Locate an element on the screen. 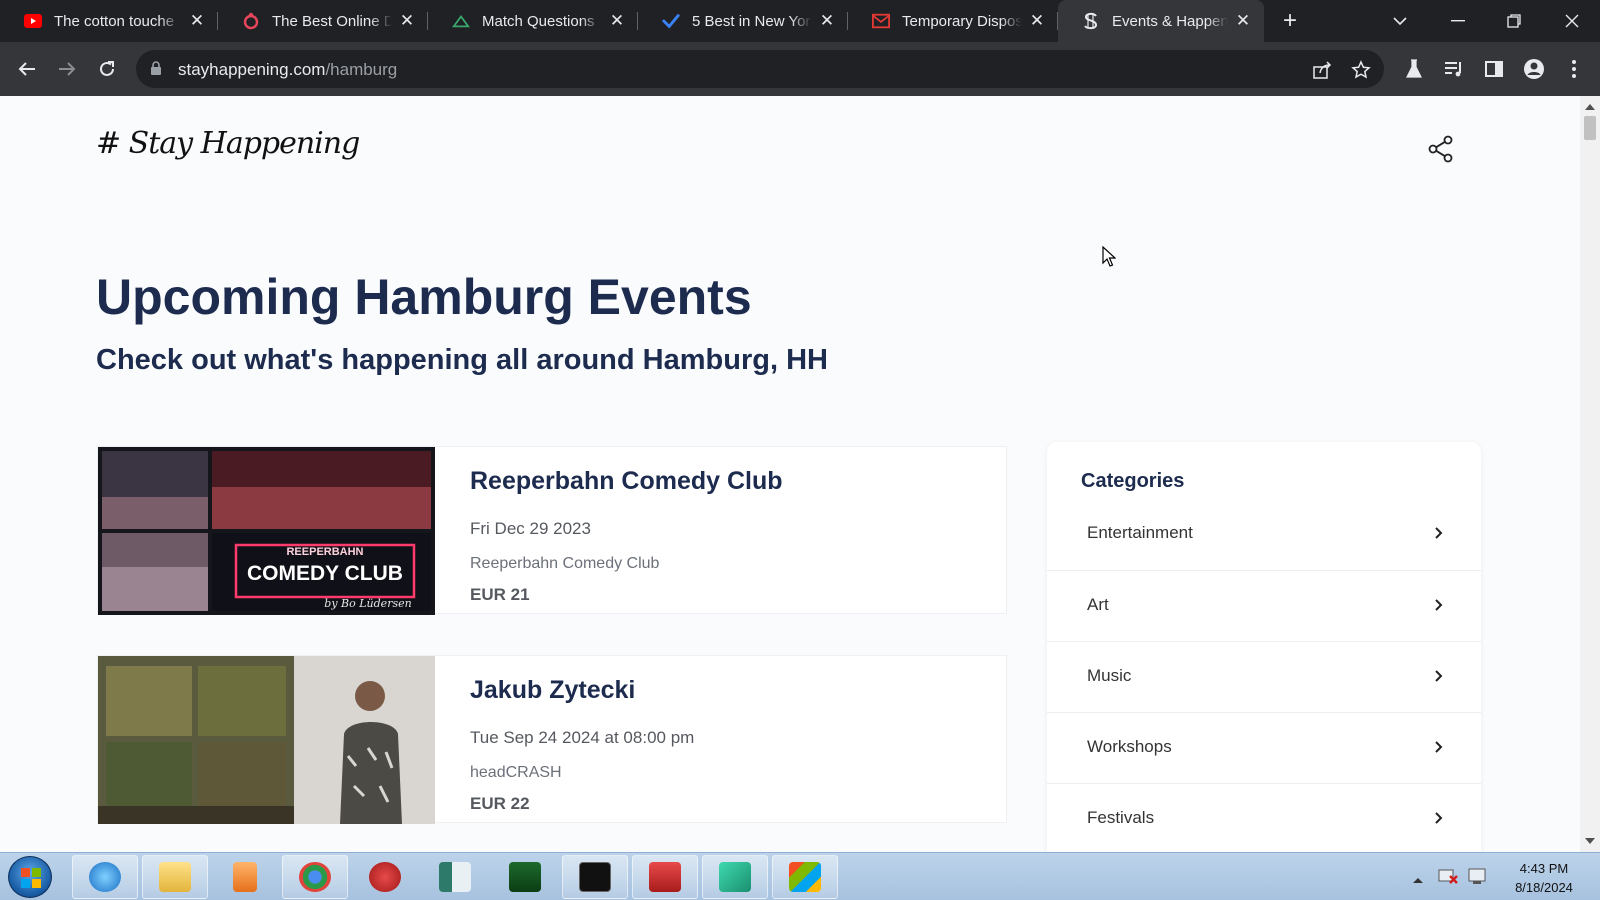  media-player-icon is located at coordinates (245, 877).